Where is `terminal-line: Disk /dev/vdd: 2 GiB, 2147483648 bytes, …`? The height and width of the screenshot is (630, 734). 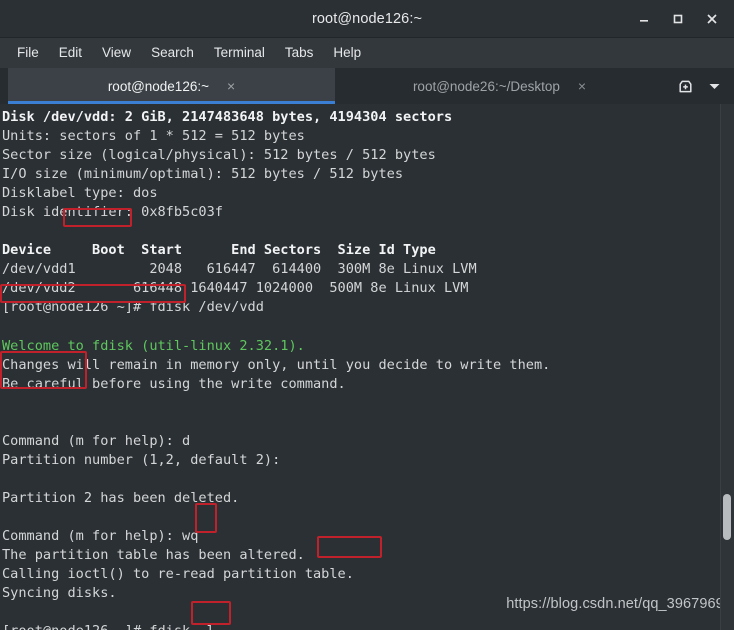 terminal-line: Disk /dev/vdd: 2 GiB, 2147483648 bytes, … is located at coordinates (227, 117).